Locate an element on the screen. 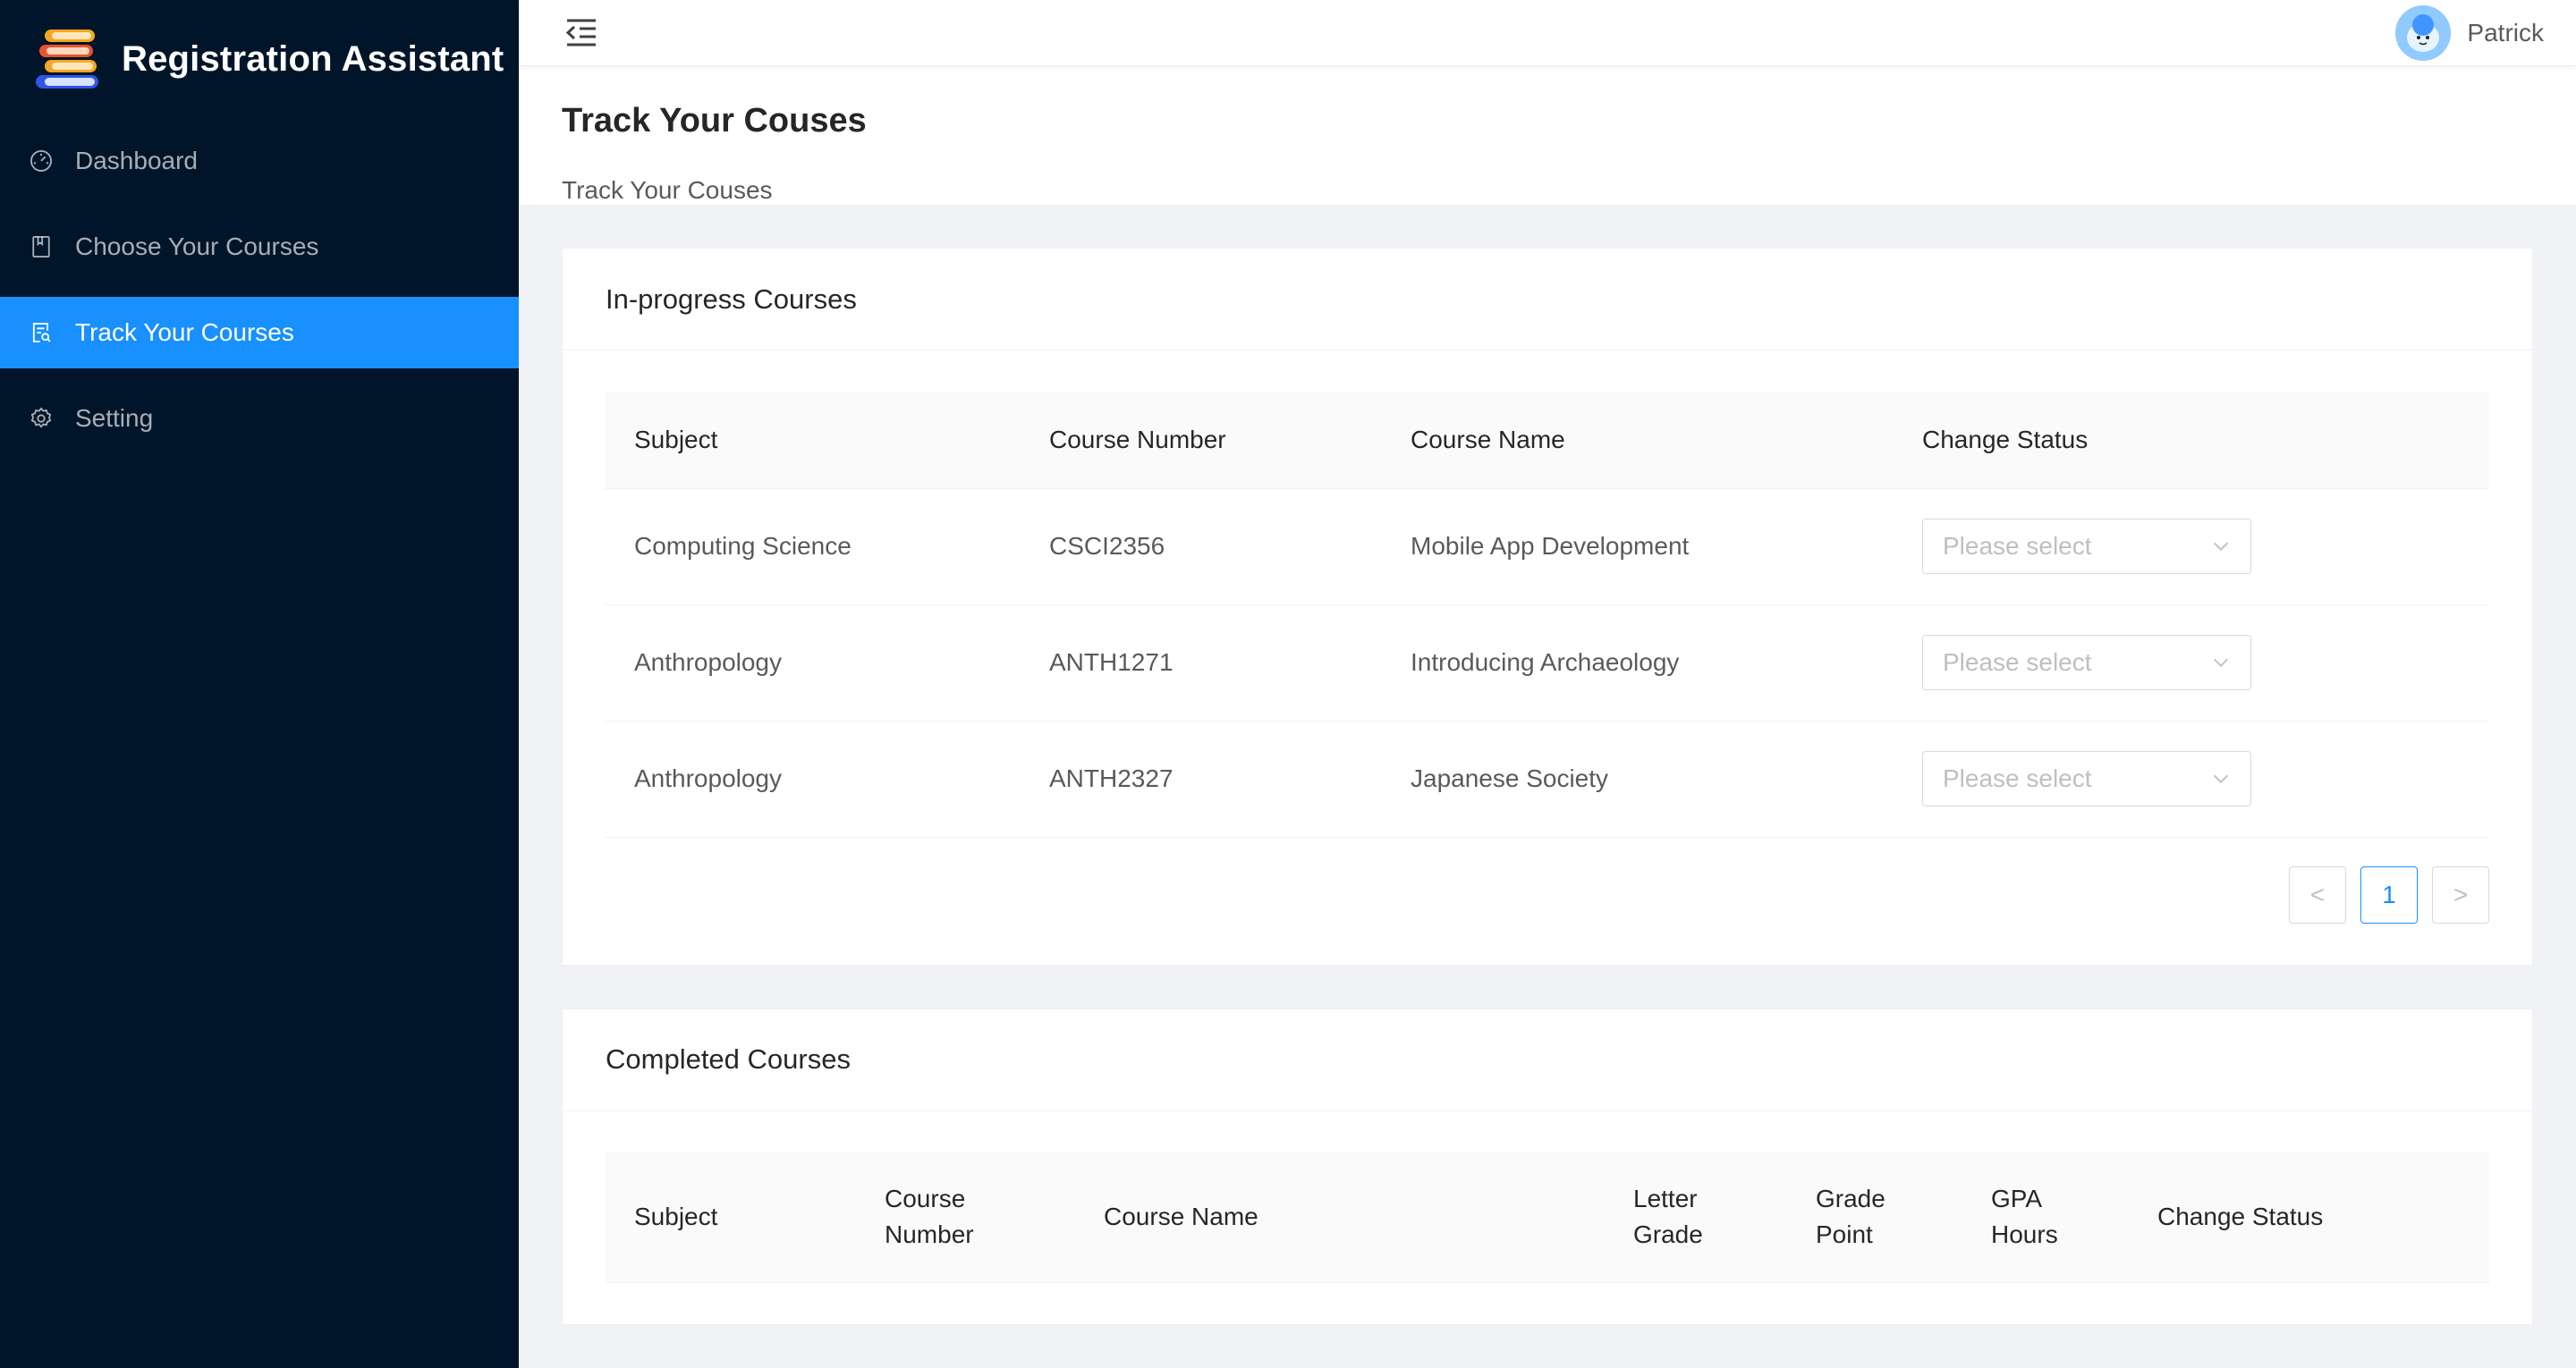  menu-fold-icon is located at coordinates (581, 33).